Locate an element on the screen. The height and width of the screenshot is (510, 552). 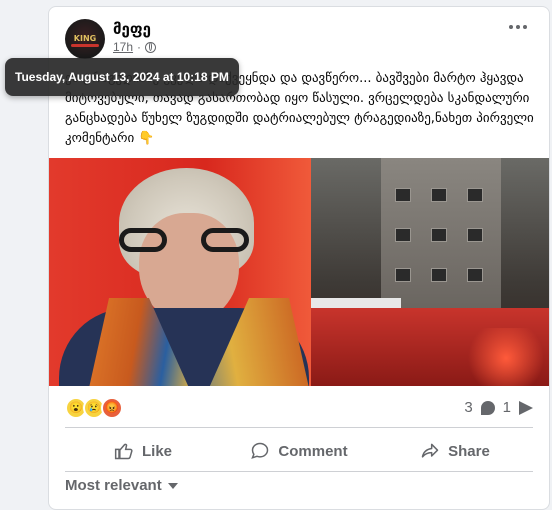
engagement-counts: 3 1 is located at coordinates (498, 407).